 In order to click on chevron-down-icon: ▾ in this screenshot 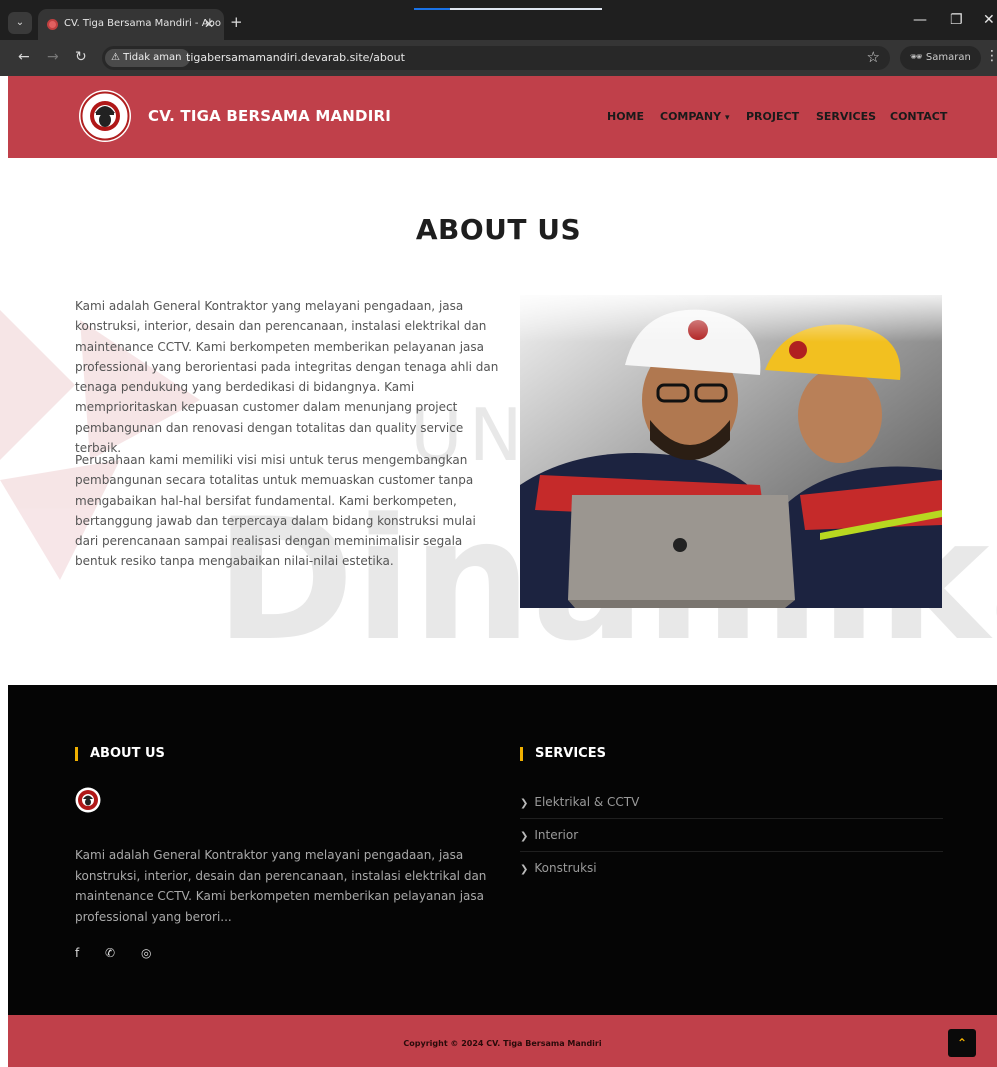, I will do `click(727, 118)`.